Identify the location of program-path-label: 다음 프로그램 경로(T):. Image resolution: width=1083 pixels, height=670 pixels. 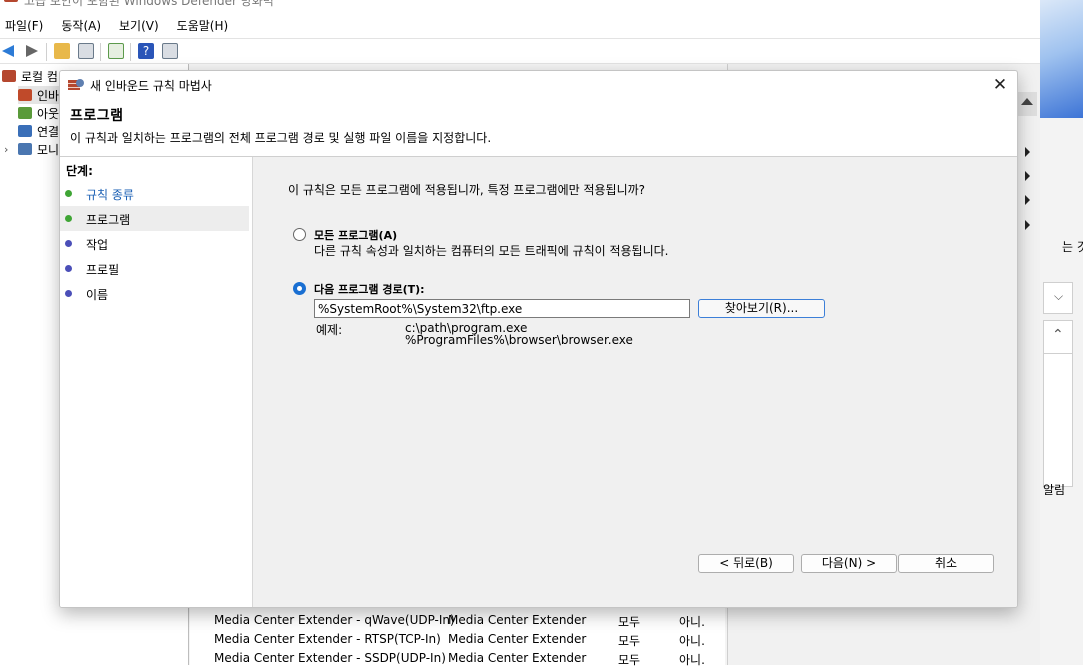
(369, 289).